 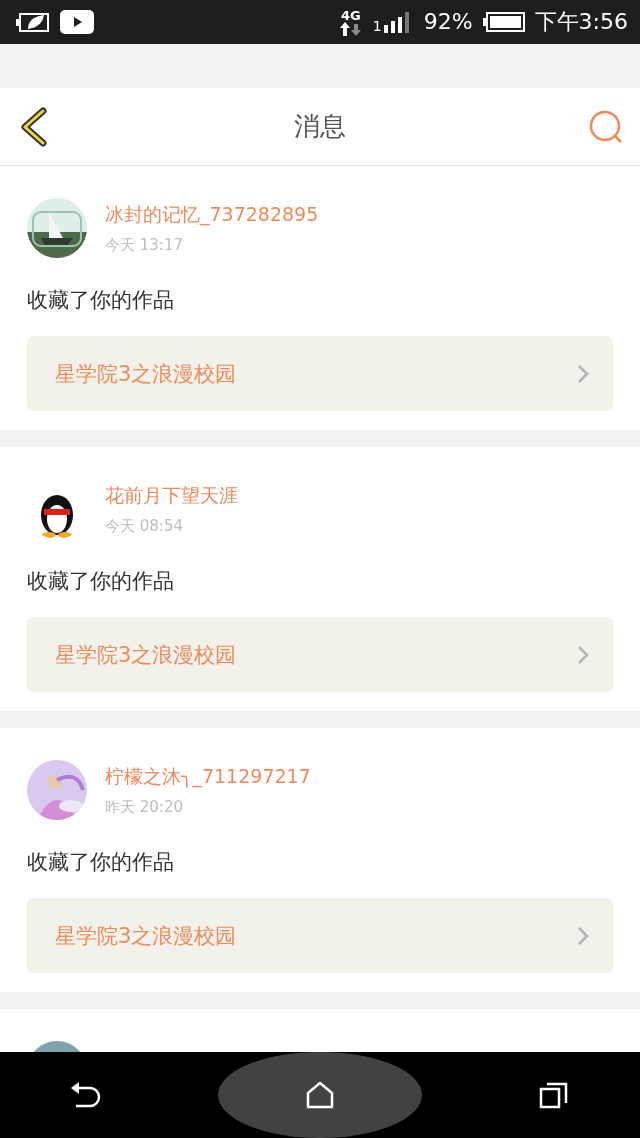 What do you see at coordinates (581, 22) in the screenshot?
I see `clock: 下午3:56` at bounding box center [581, 22].